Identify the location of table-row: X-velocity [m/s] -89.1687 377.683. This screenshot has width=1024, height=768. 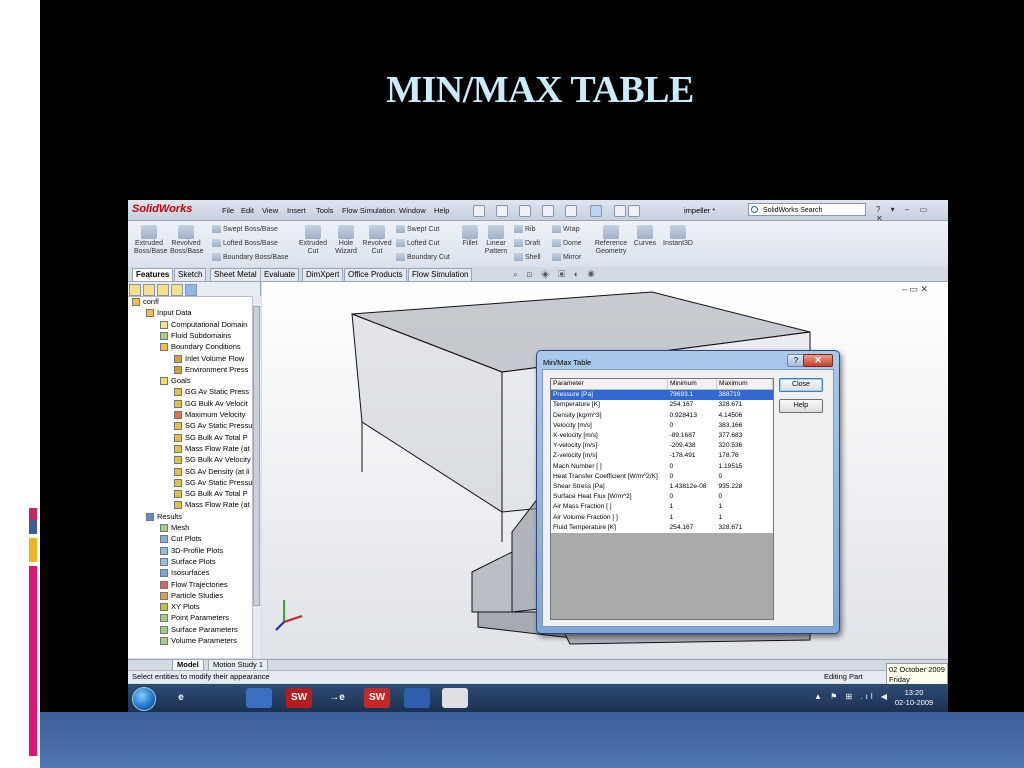
(662, 436).